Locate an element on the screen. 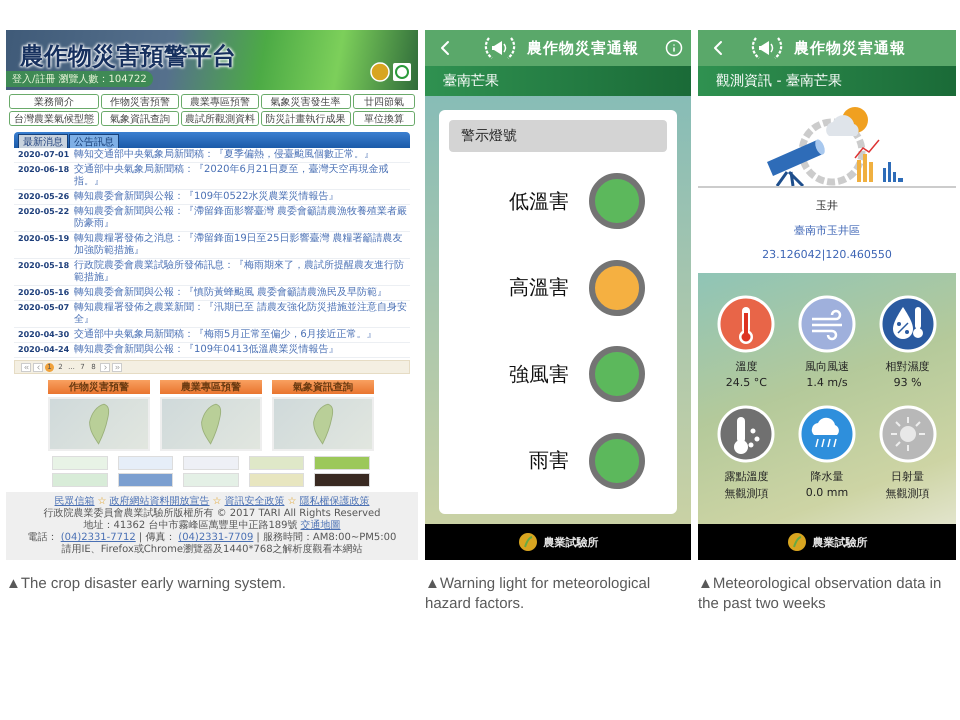  map-section-button: 氣象資訊查詢 is located at coordinates (323, 387).